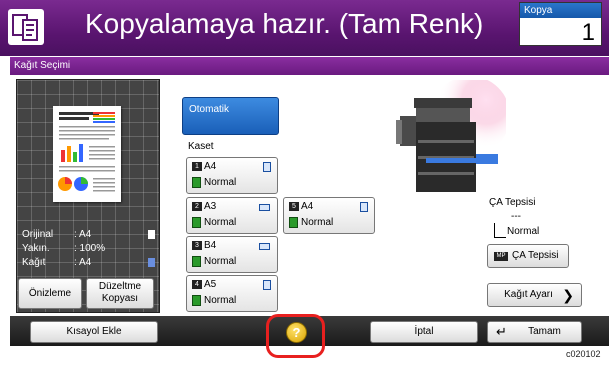 The height and width of the screenshot is (369, 609). I want to click on copy-count-label: Kopya, so click(560, 10).